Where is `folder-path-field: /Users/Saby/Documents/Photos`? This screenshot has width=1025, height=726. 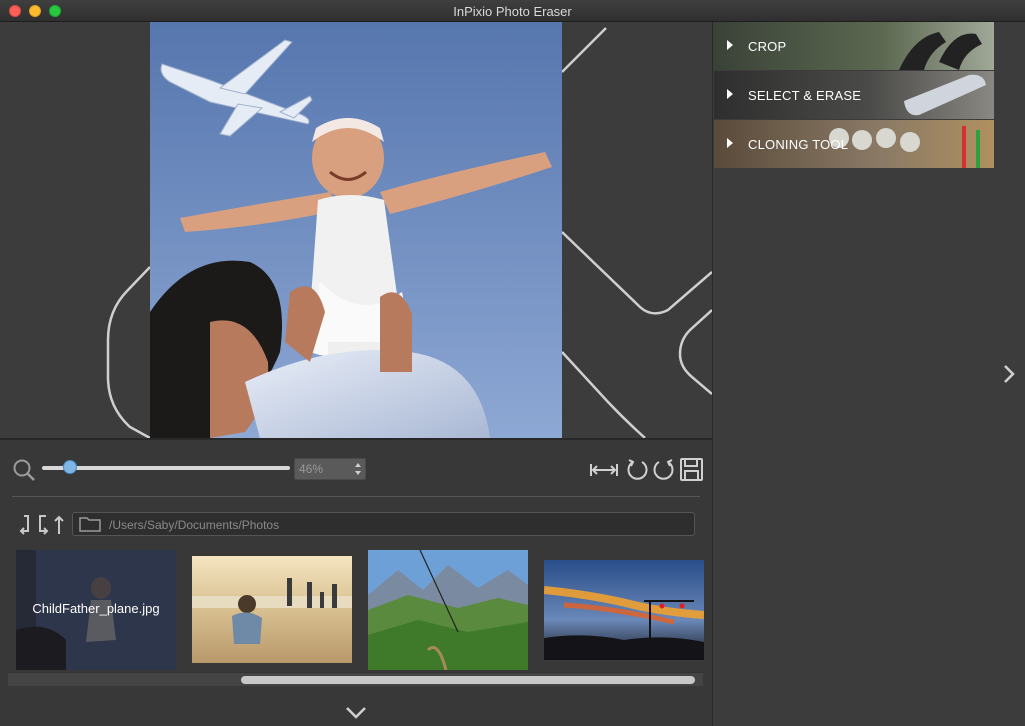
folder-path-field: /Users/Saby/Documents/Photos is located at coordinates (383, 524).